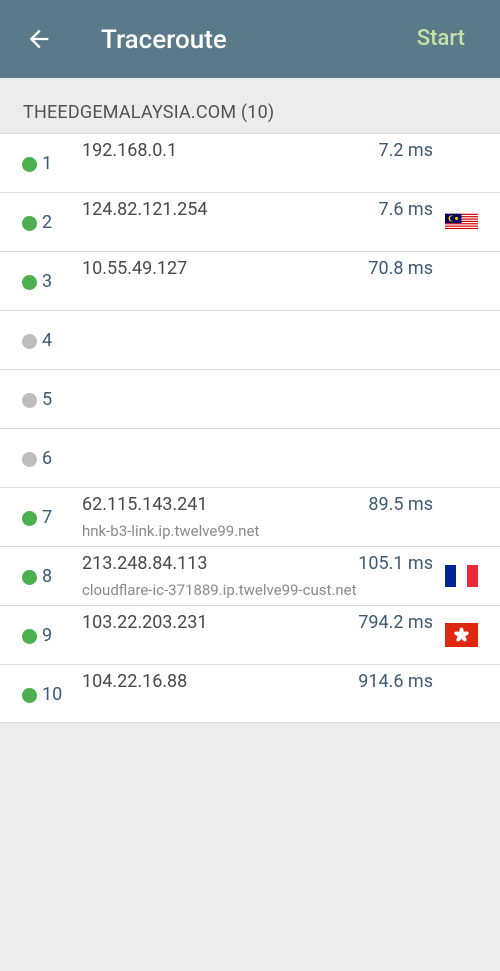 The width and height of the screenshot is (500, 971). I want to click on hop-number: 5, so click(47, 399).